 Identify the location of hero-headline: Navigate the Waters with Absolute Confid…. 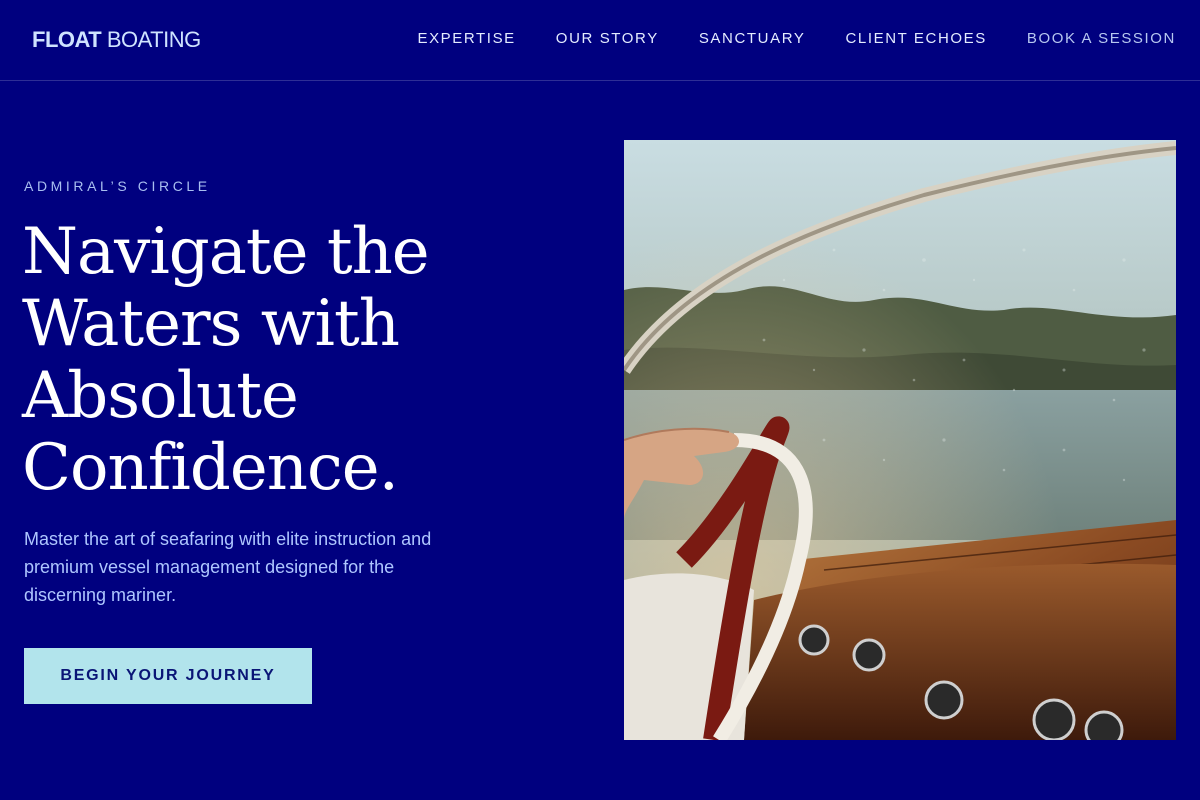
(226, 360).